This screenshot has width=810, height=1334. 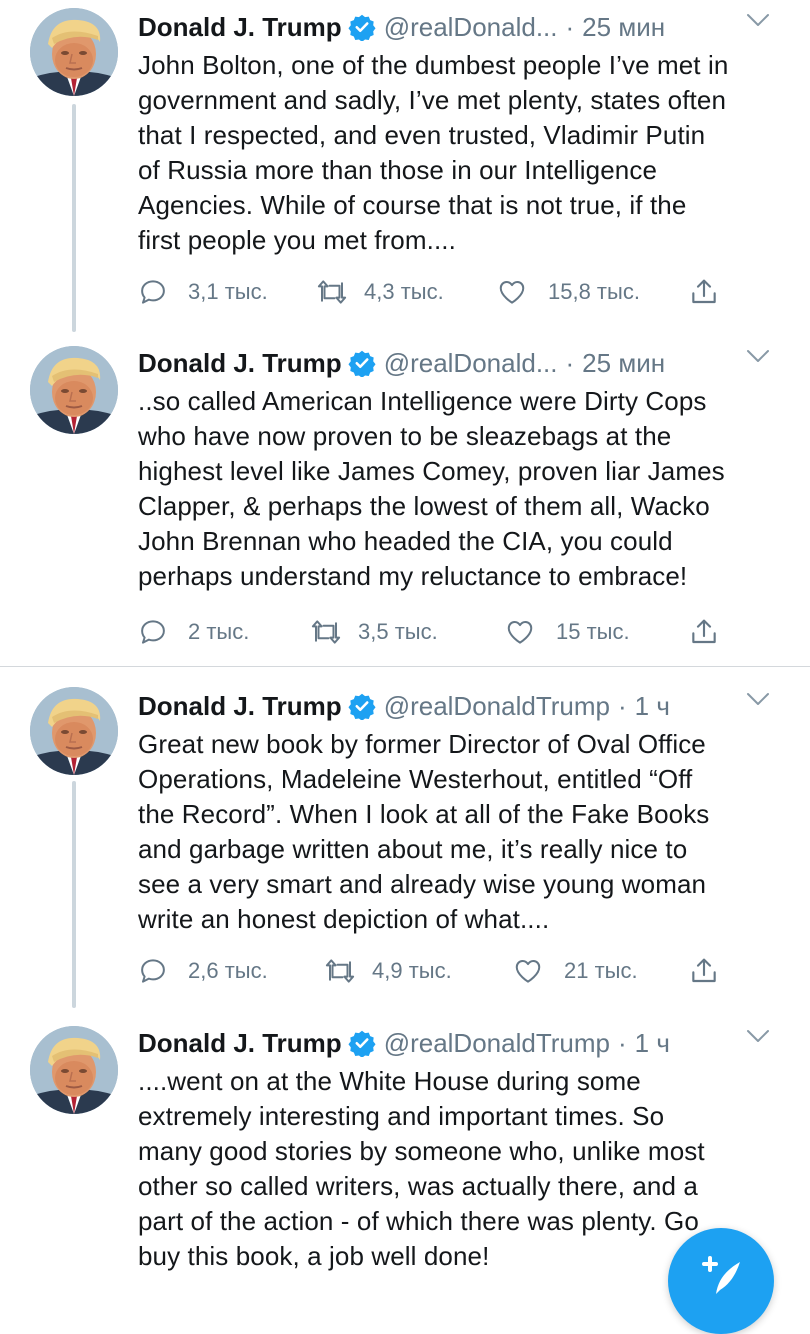 What do you see at coordinates (412, 970) in the screenshot?
I see `retweet-count: 4,9 тыс.` at bounding box center [412, 970].